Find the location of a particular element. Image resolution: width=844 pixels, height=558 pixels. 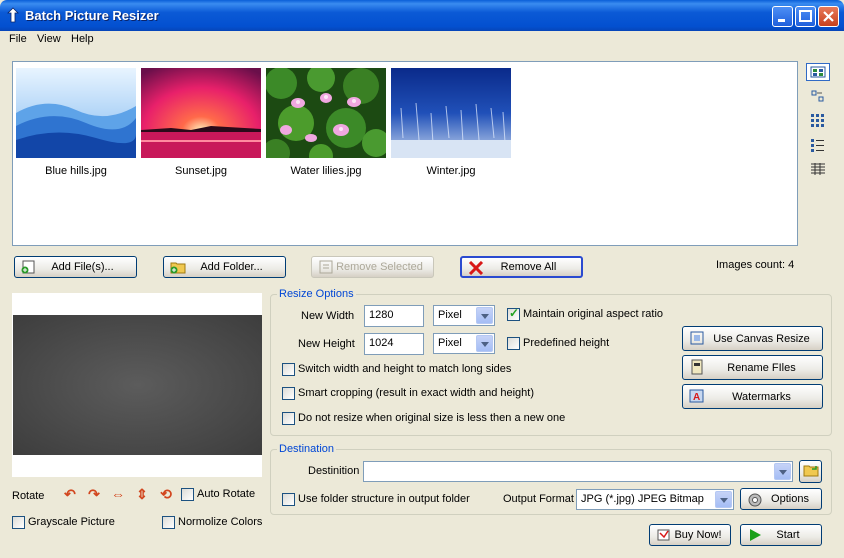

gear-icon is located at coordinates (755, 499).